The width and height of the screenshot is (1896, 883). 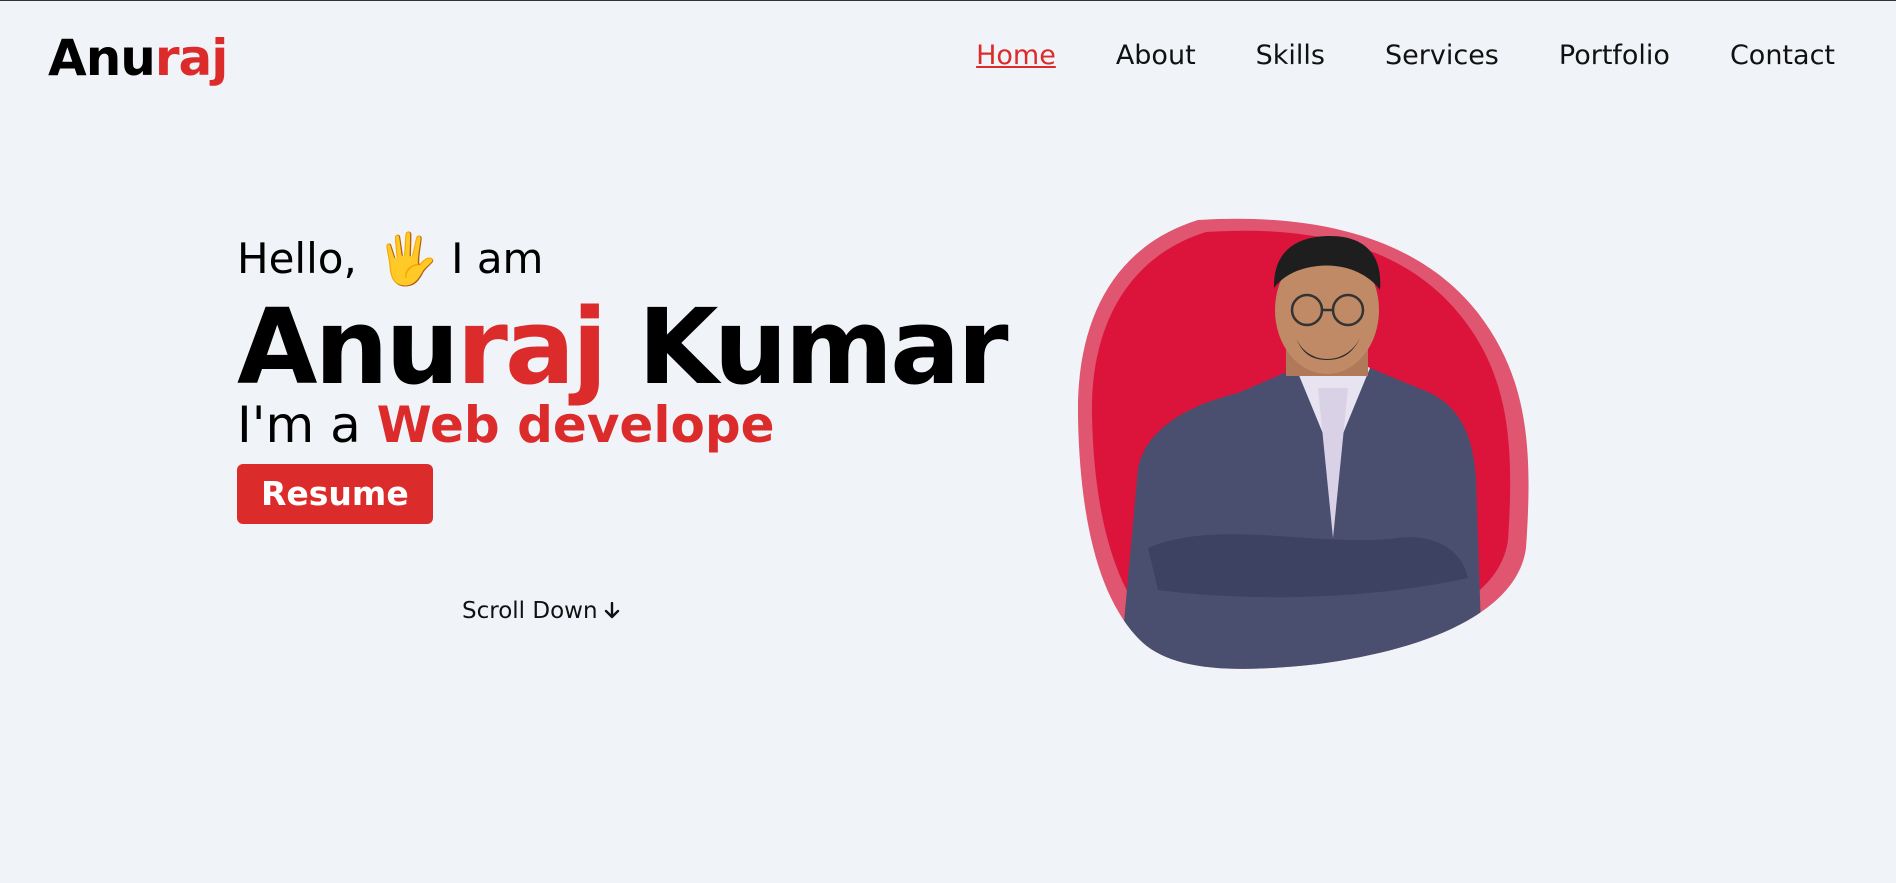 I want to click on logo-text-part2: raj, so click(x=191, y=58).